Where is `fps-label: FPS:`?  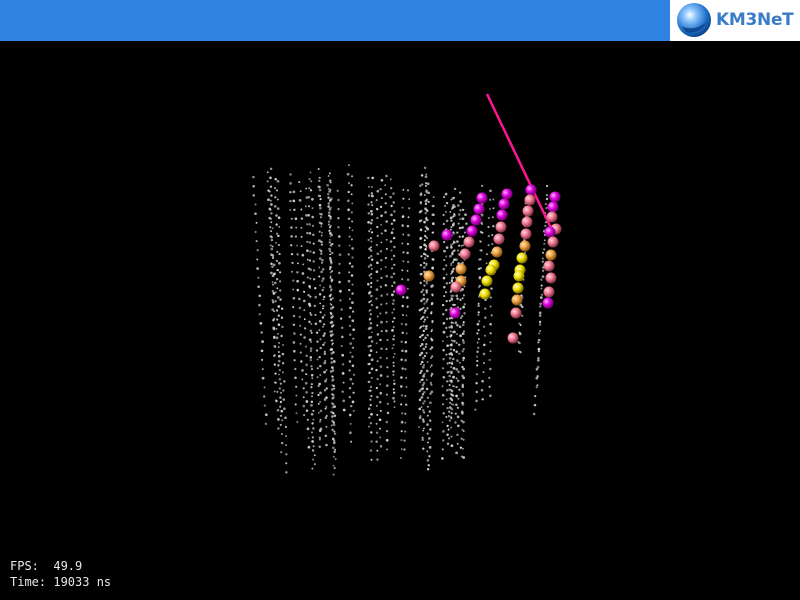 fps-label: FPS: is located at coordinates (24, 566).